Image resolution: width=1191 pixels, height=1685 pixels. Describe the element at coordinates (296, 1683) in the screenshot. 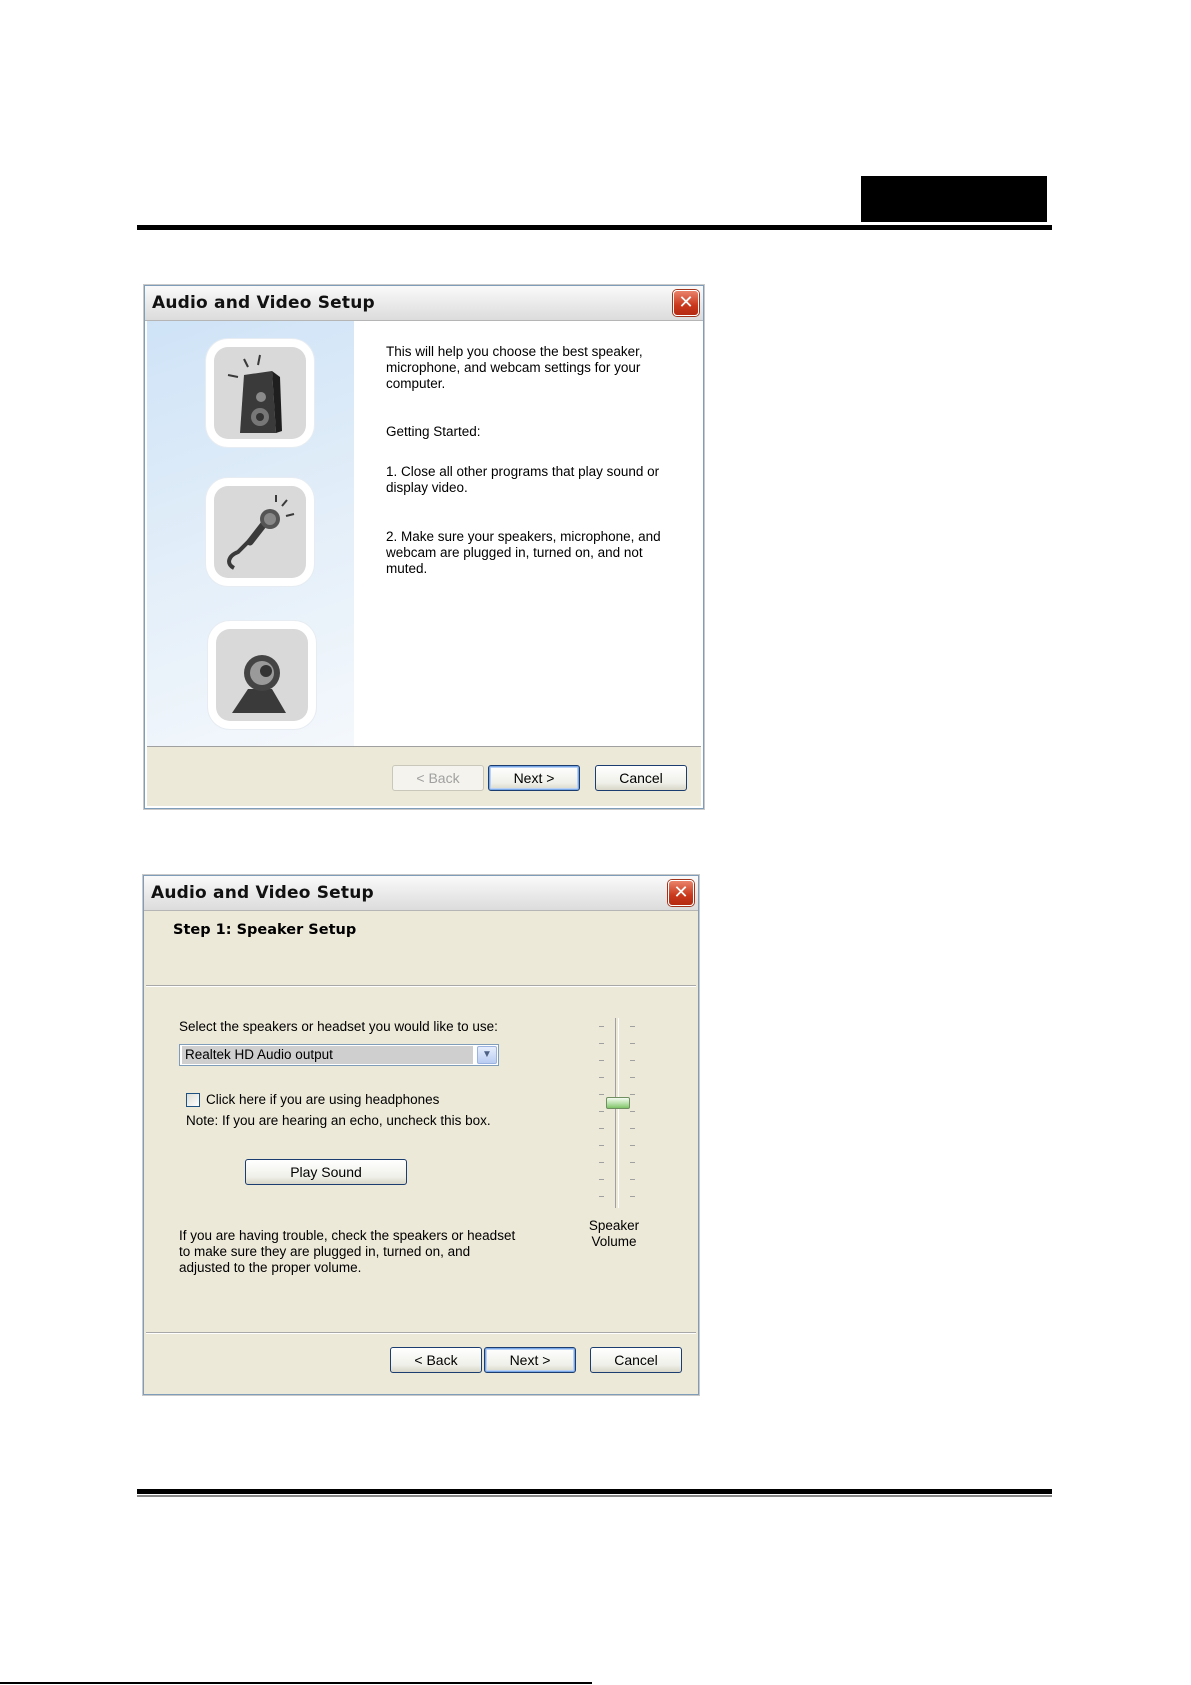

I see `page-bottom-line` at that location.